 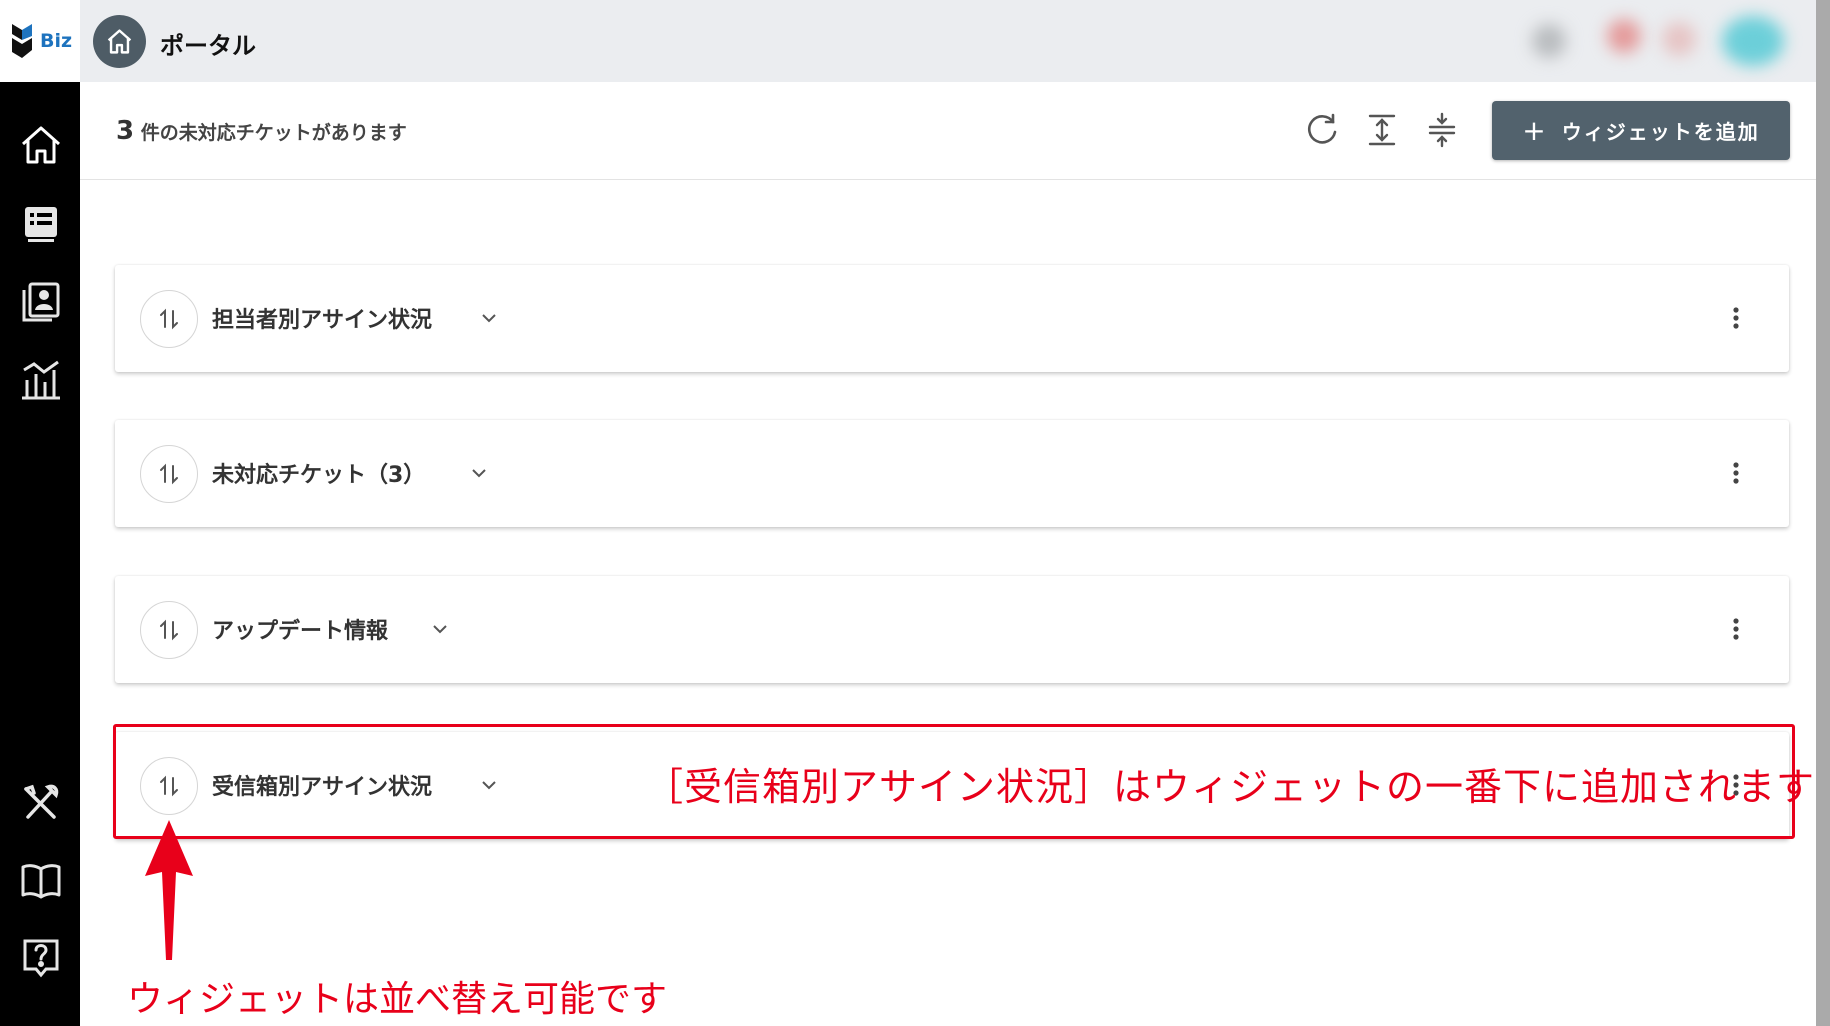 I want to click on logo-mark-icon, so click(x=22, y=41).